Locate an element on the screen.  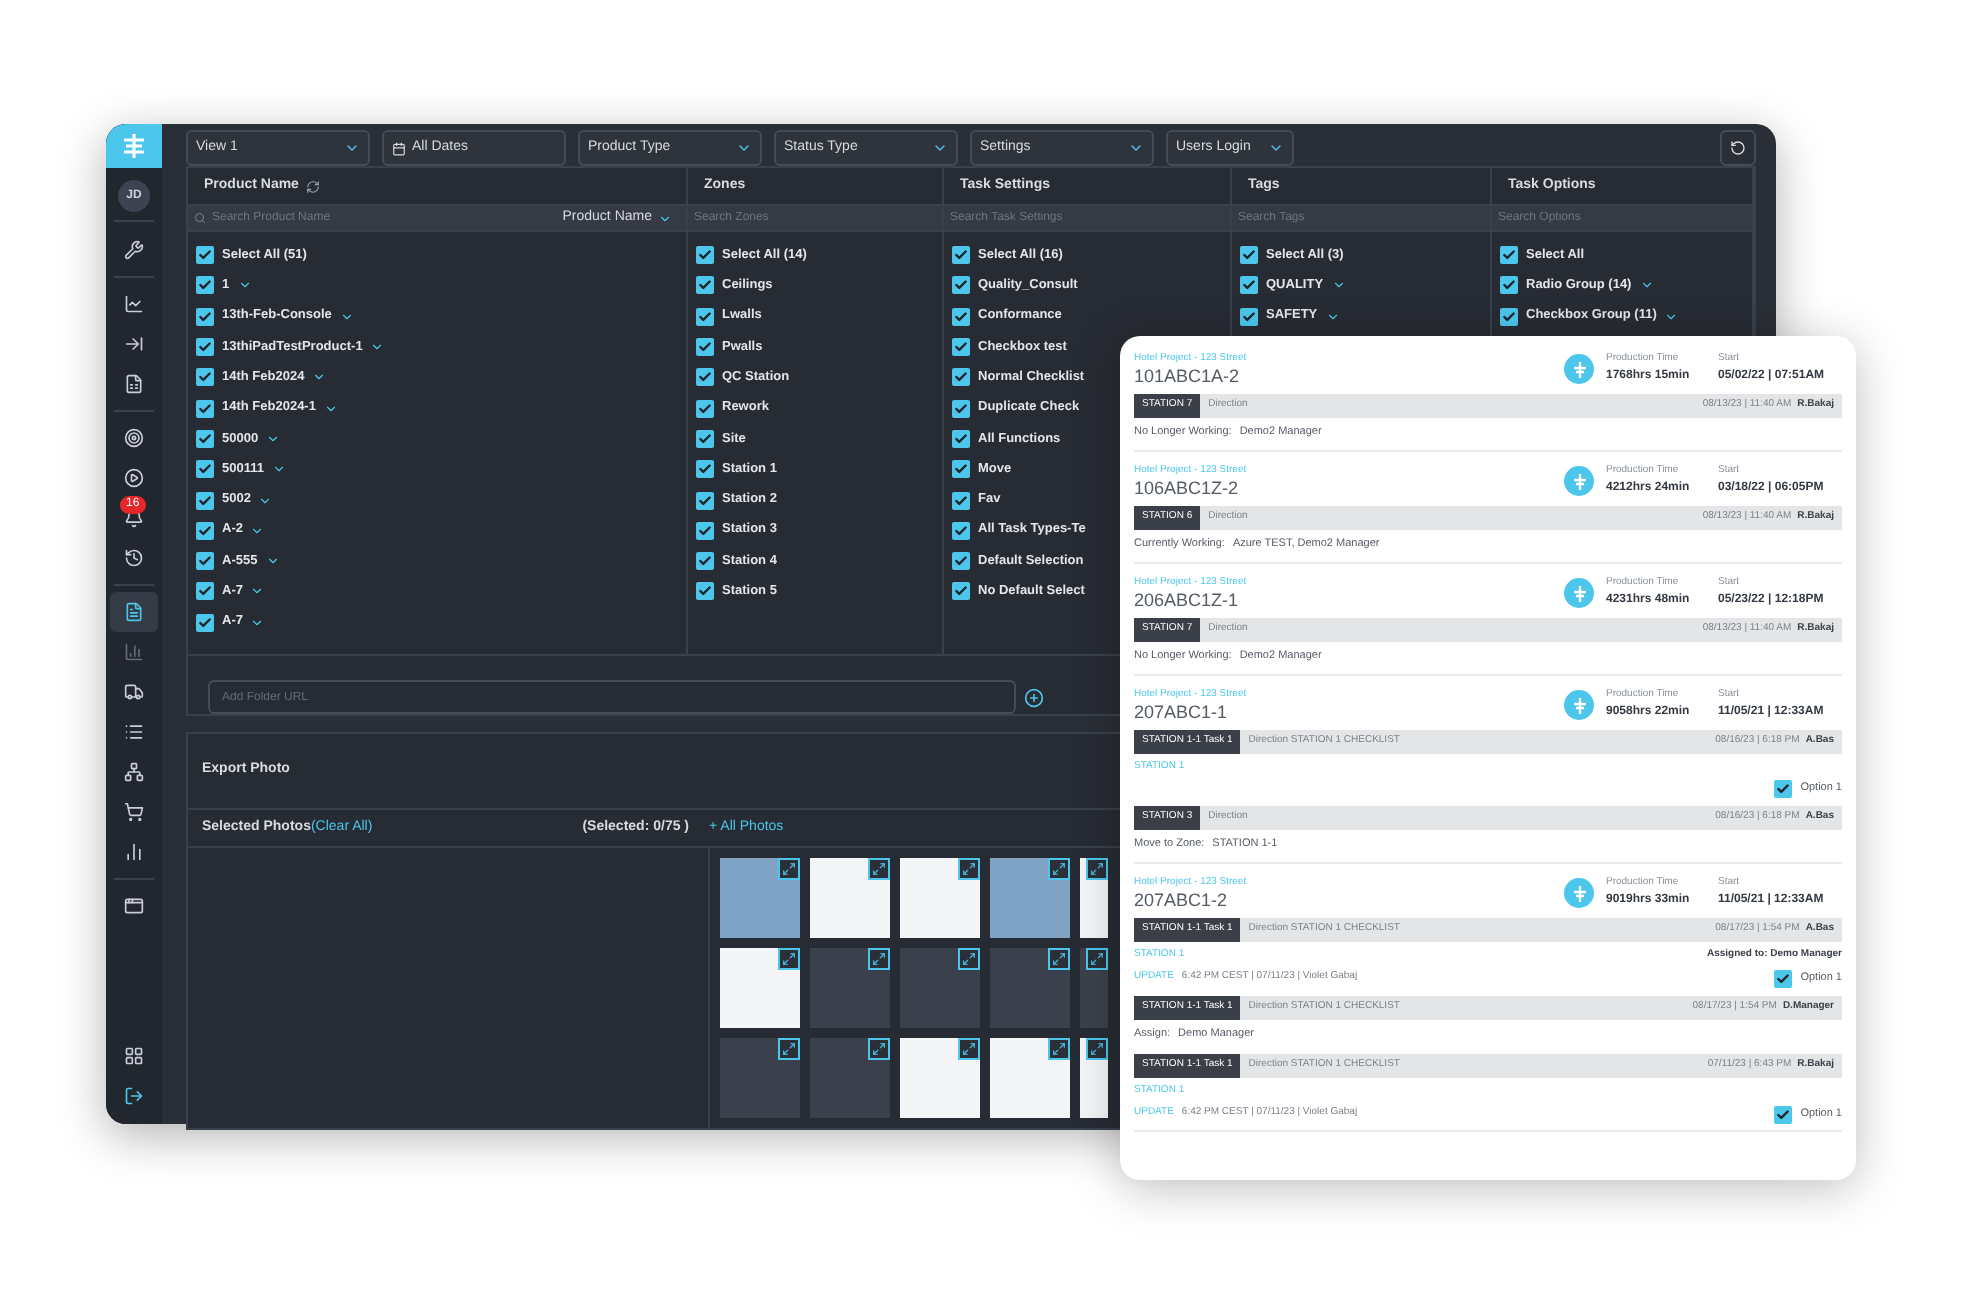
target-icon is located at coordinates (134, 438).